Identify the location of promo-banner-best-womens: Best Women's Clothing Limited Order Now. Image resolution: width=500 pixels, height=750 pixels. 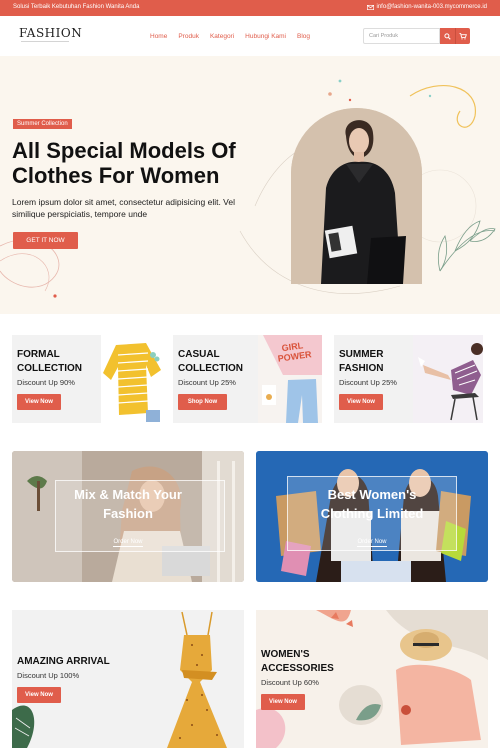
(372, 516).